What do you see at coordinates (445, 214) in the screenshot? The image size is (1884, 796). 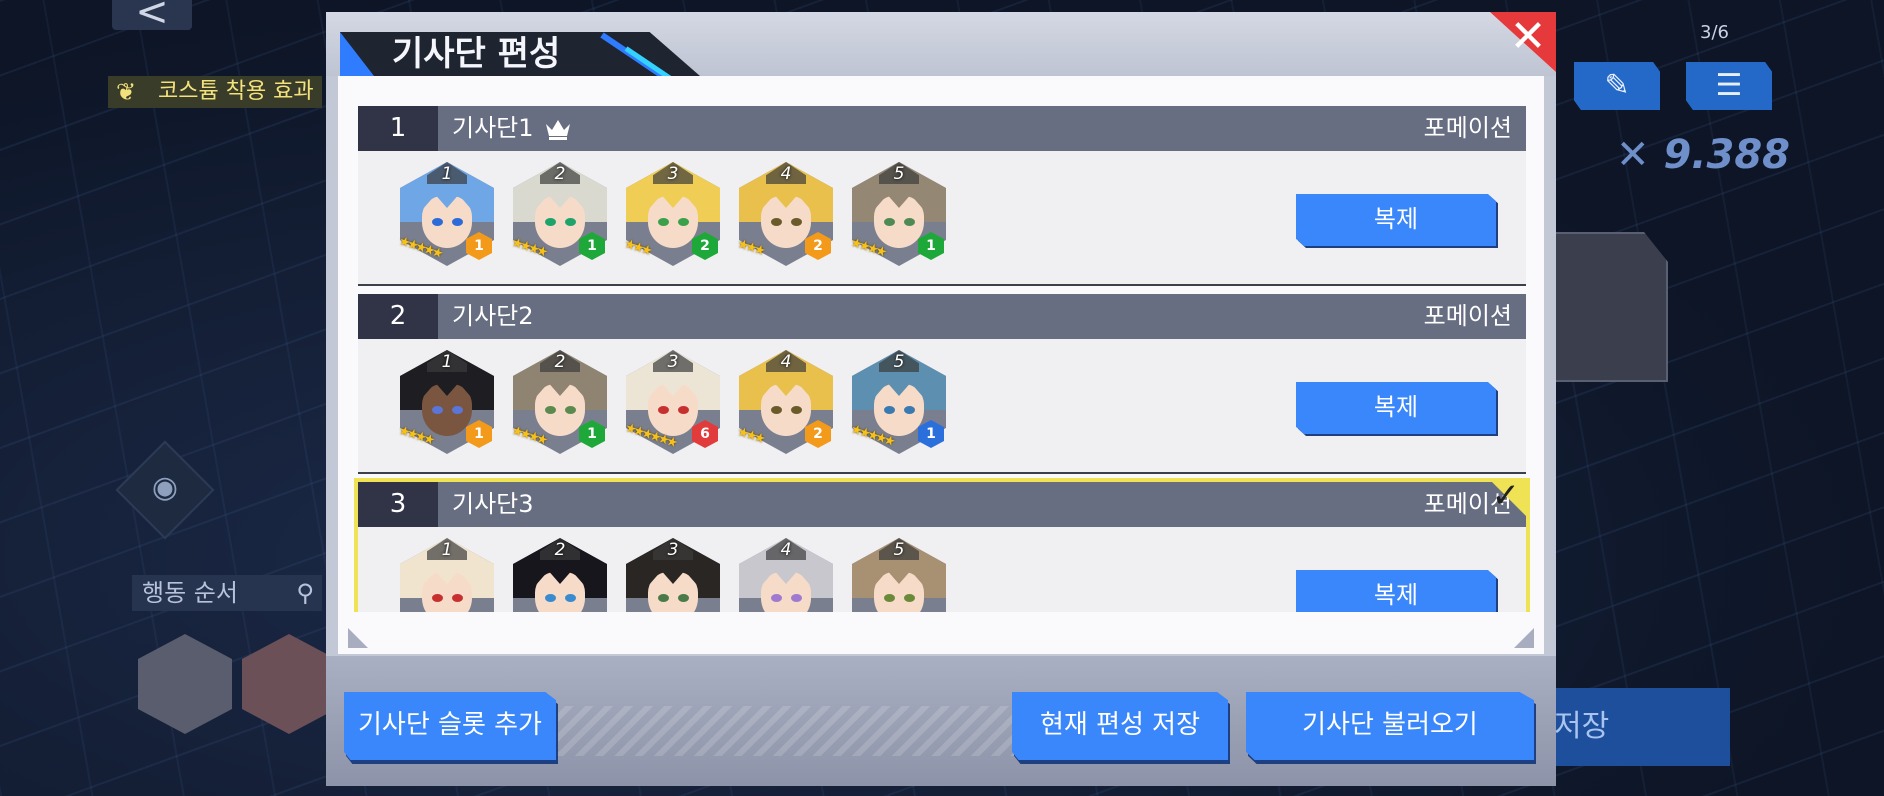 I see `member-portrait: 1 ★★★★★ 1` at bounding box center [445, 214].